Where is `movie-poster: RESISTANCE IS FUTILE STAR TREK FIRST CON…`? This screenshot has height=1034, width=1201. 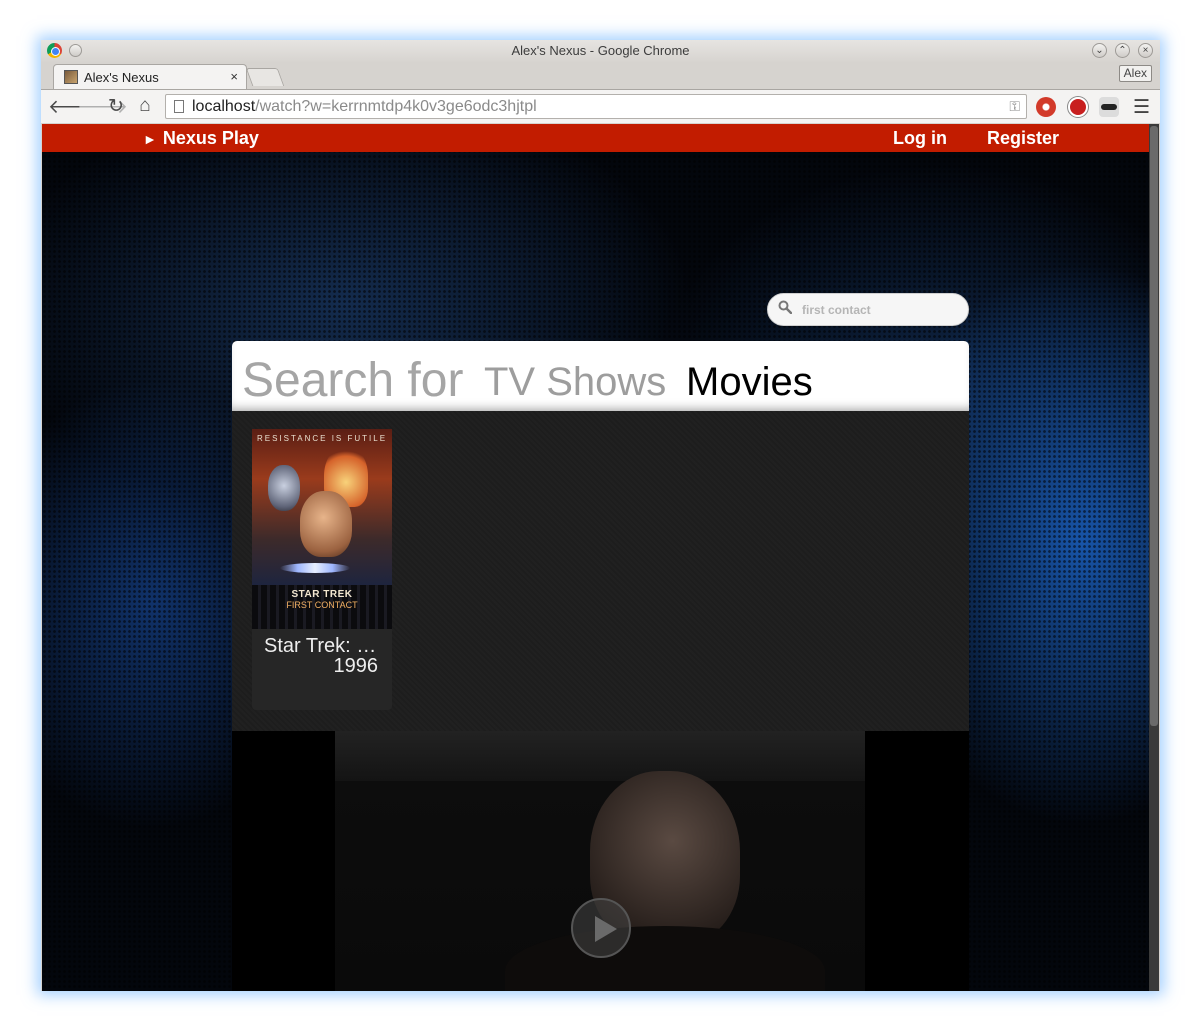 movie-poster: RESISTANCE IS FUTILE STAR TREK FIRST CON… is located at coordinates (322, 529).